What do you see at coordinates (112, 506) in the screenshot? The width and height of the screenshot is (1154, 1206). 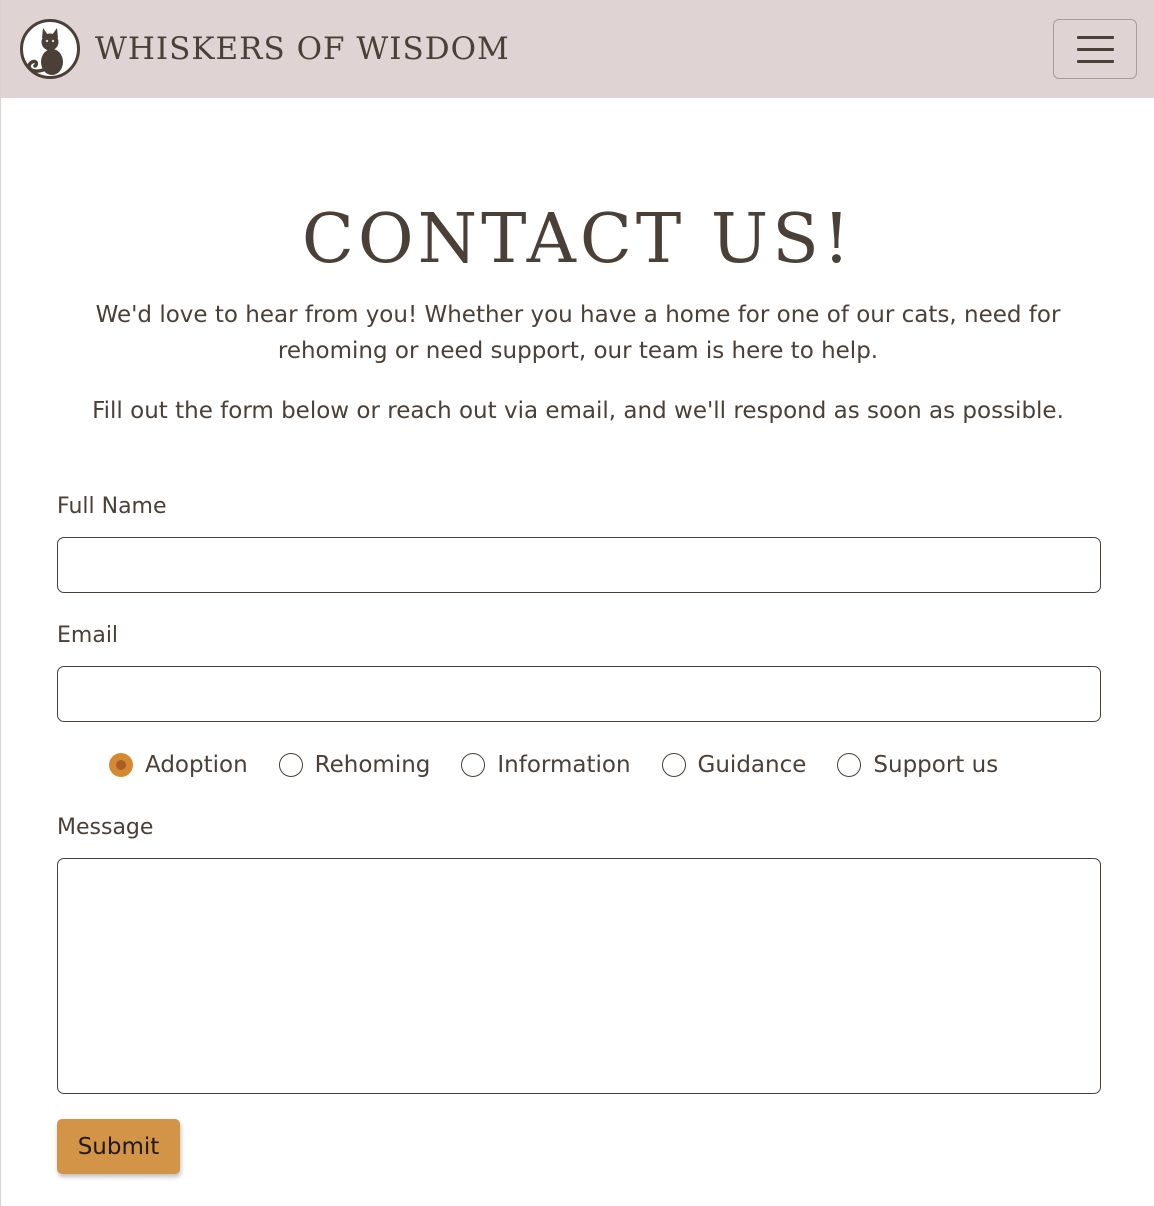 I see `full-name-label: Full Name` at bounding box center [112, 506].